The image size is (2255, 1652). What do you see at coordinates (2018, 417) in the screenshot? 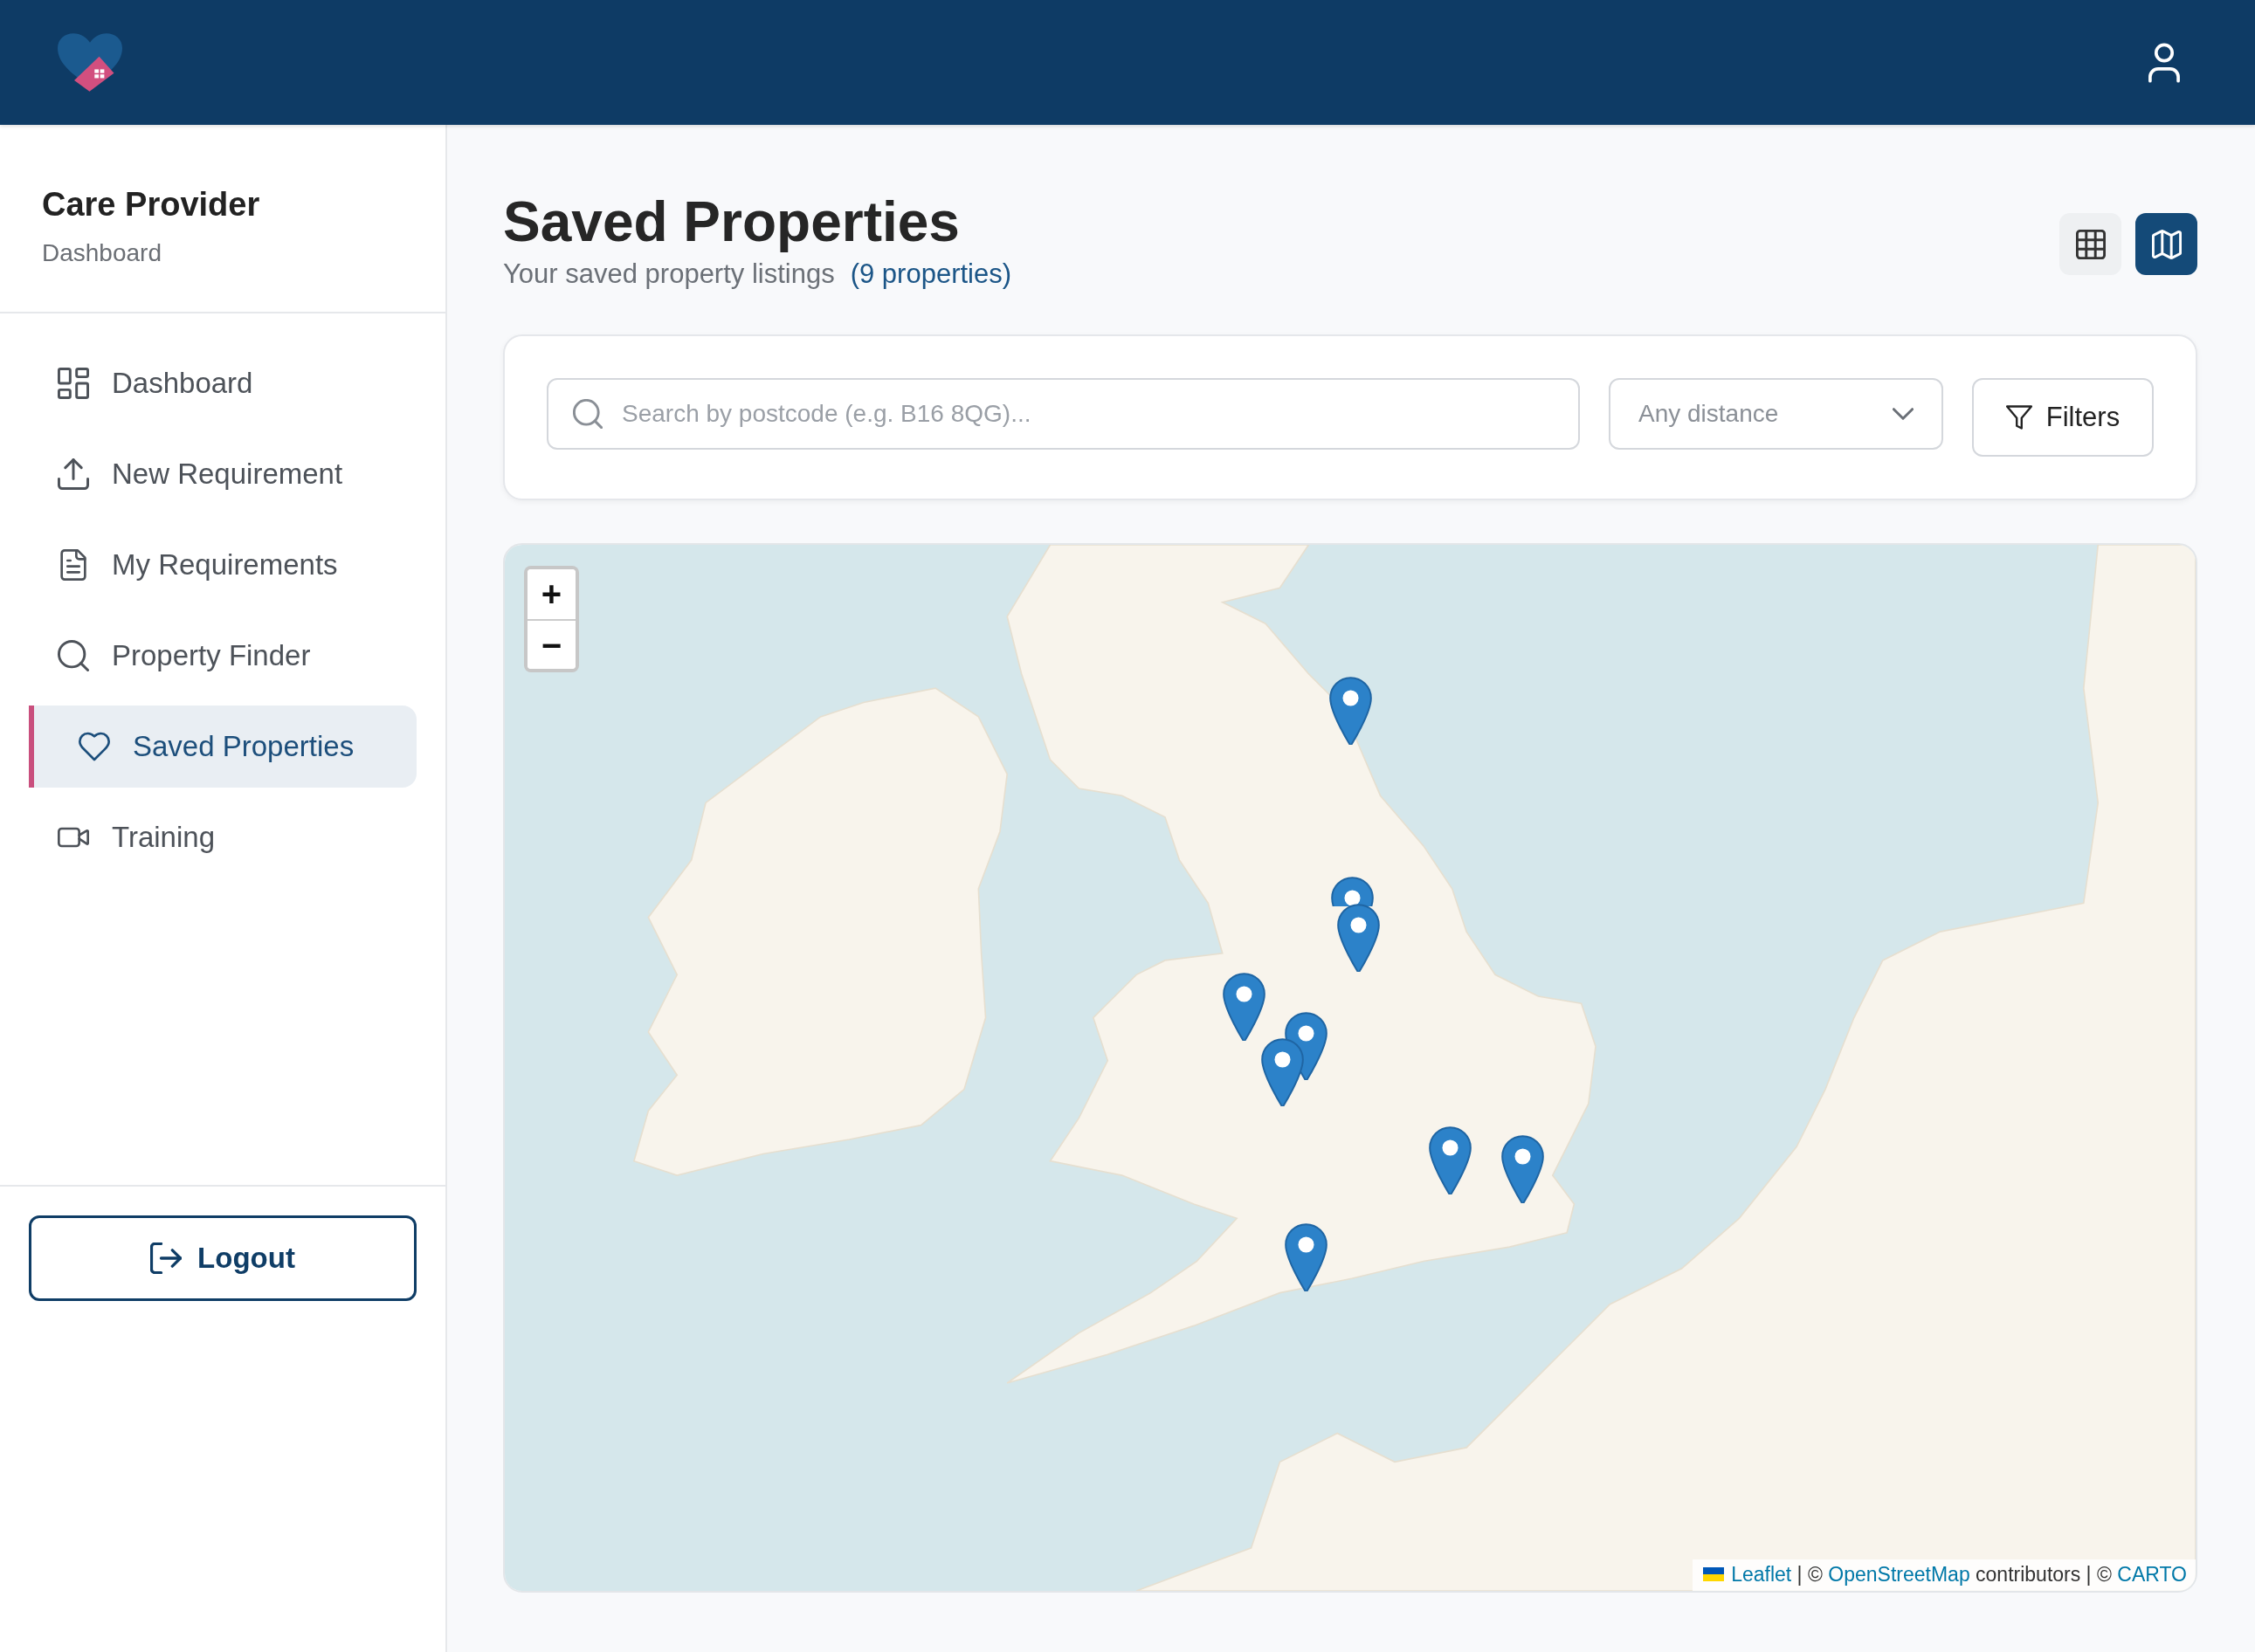
I see `filter-icon` at bounding box center [2018, 417].